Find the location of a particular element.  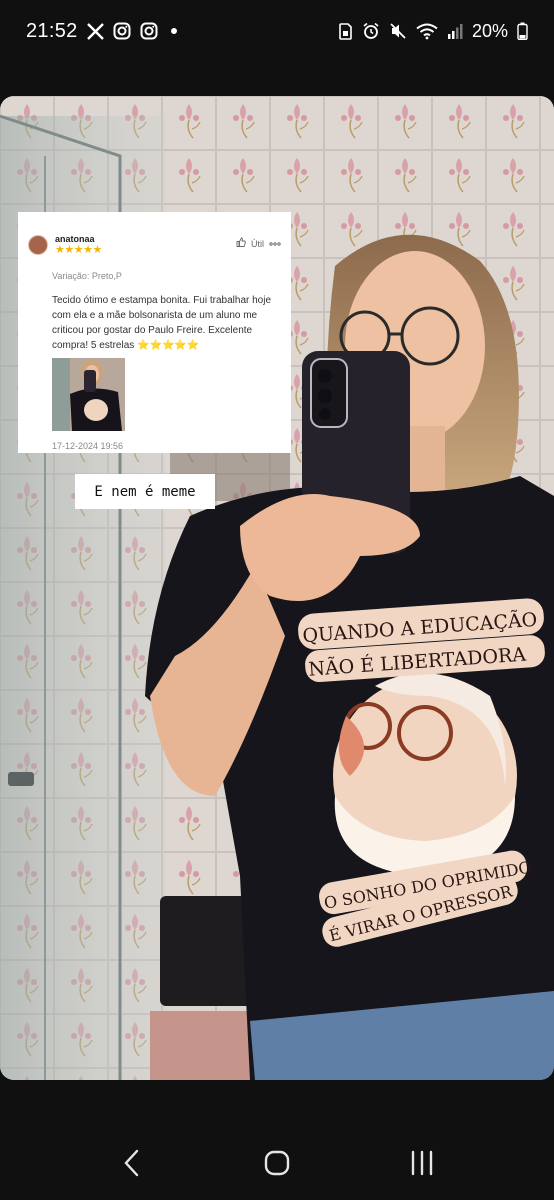

recents-button is located at coordinates (422, 1163).